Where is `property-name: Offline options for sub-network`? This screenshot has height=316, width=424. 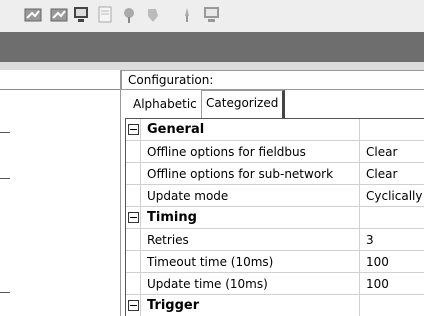 property-name: Offline options for sub-network is located at coordinates (250, 173).